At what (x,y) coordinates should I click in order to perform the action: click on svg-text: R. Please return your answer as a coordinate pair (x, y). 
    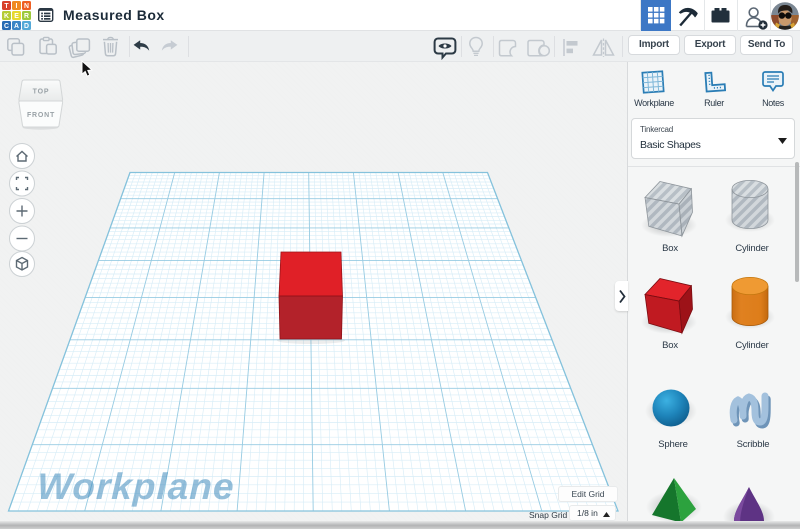
    Looking at the image, I should click on (26, 16).